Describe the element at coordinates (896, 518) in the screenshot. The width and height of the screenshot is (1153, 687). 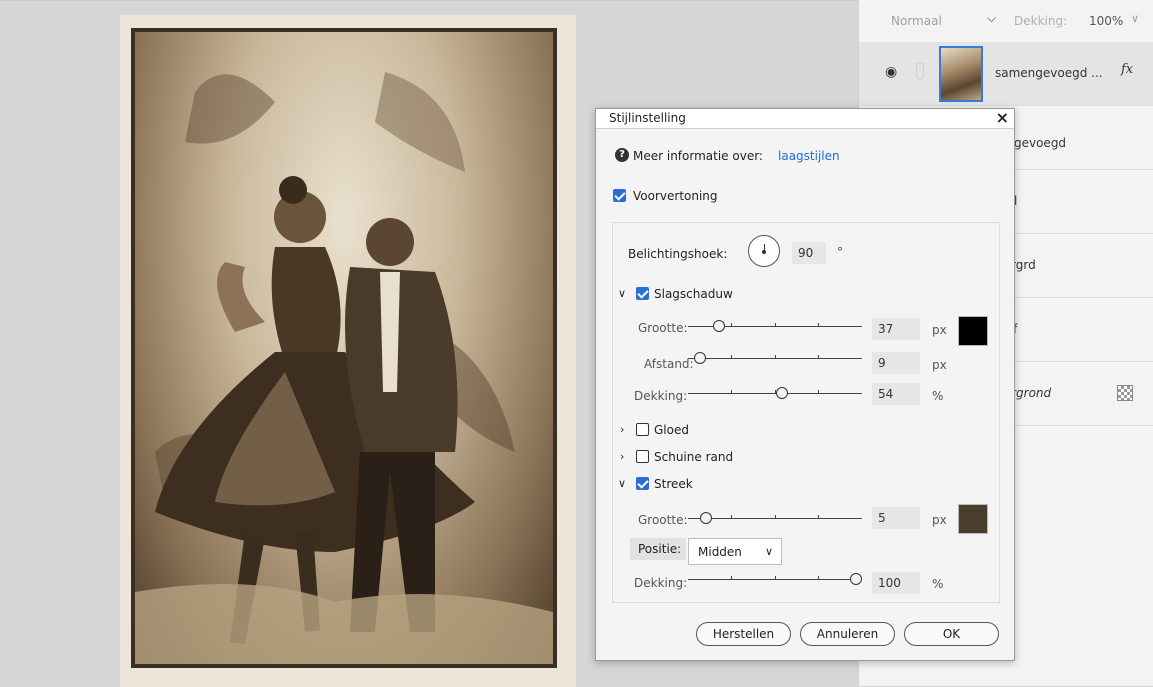
I see `stroke-size-input: 5` at that location.